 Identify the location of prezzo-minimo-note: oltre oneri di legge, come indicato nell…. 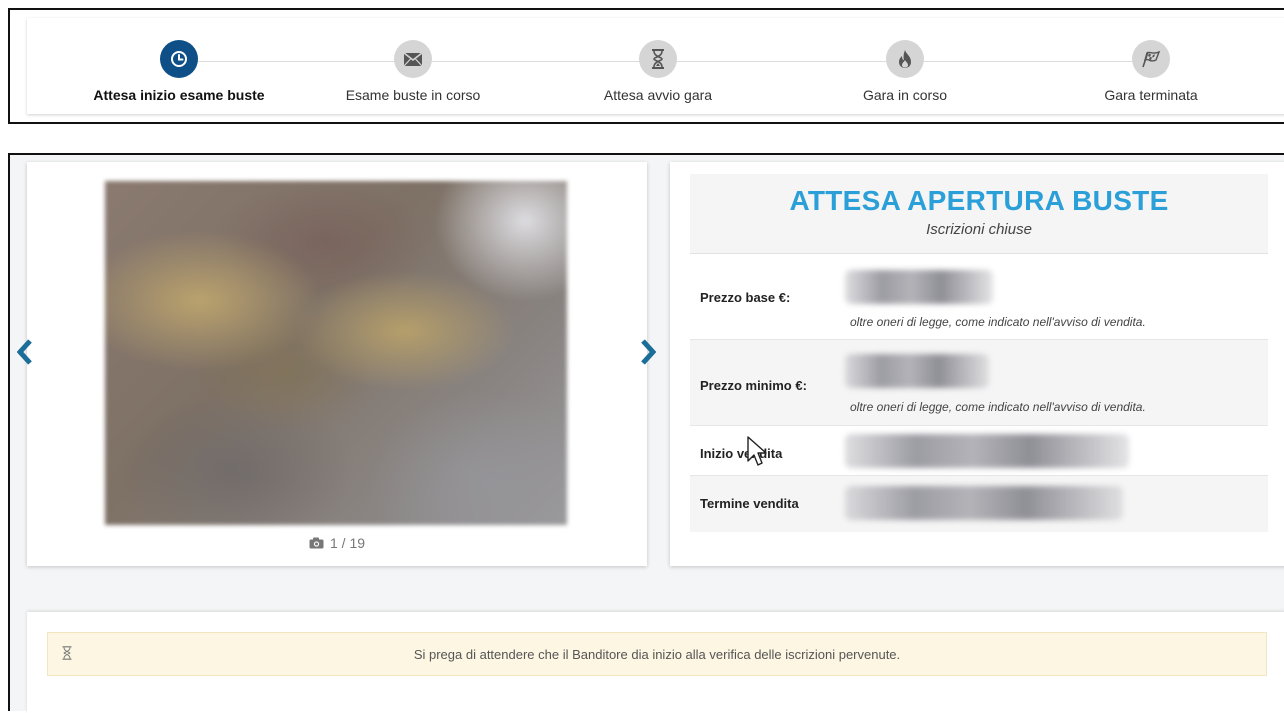
(998, 407).